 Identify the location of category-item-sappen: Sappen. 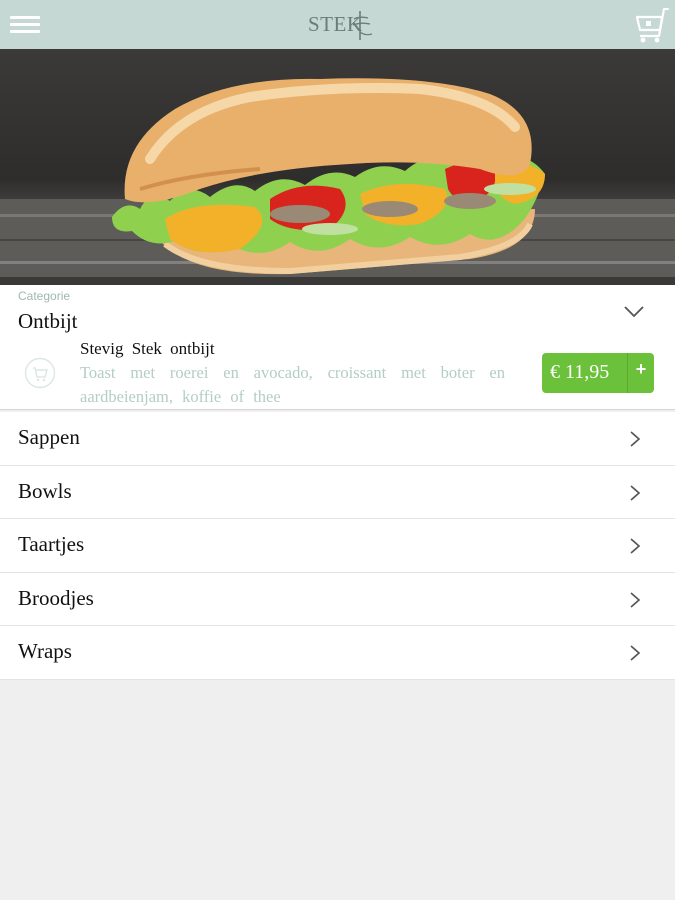
(337, 439).